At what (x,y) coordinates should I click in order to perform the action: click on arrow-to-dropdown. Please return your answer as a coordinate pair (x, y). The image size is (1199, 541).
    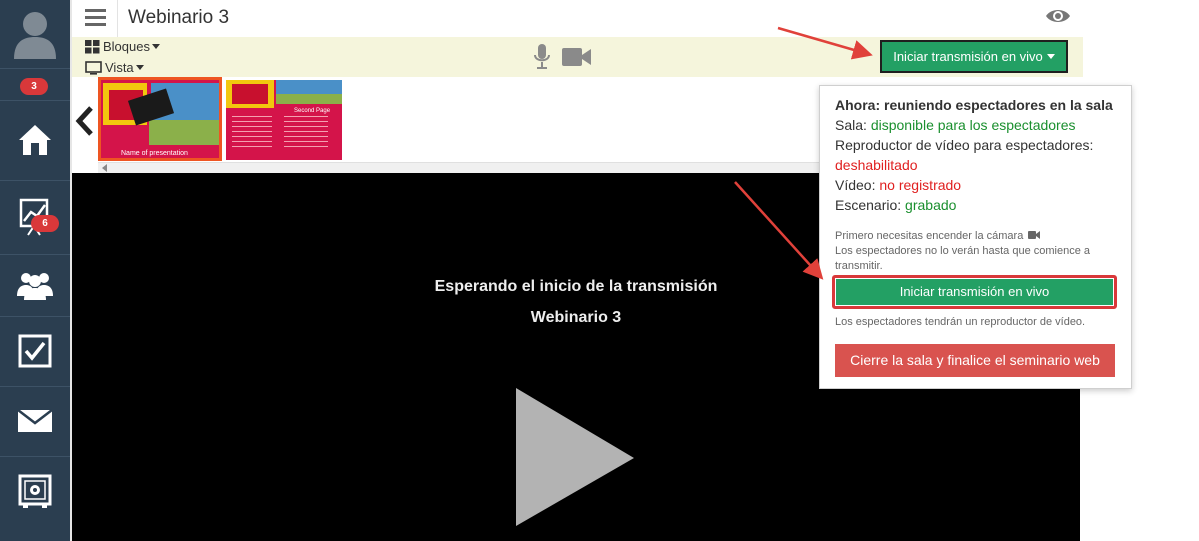
    Looking at the image, I should click on (825, 43).